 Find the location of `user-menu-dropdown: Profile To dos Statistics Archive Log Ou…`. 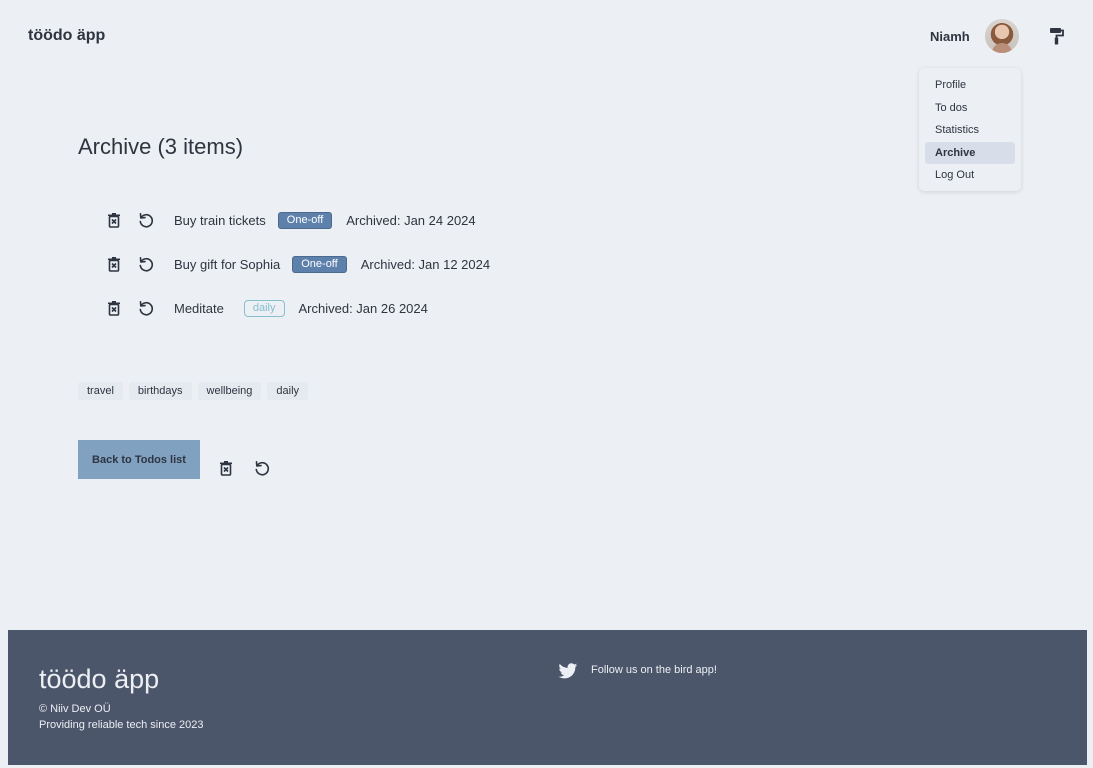

user-menu-dropdown: Profile To dos Statistics Archive Log Ou… is located at coordinates (970, 129).